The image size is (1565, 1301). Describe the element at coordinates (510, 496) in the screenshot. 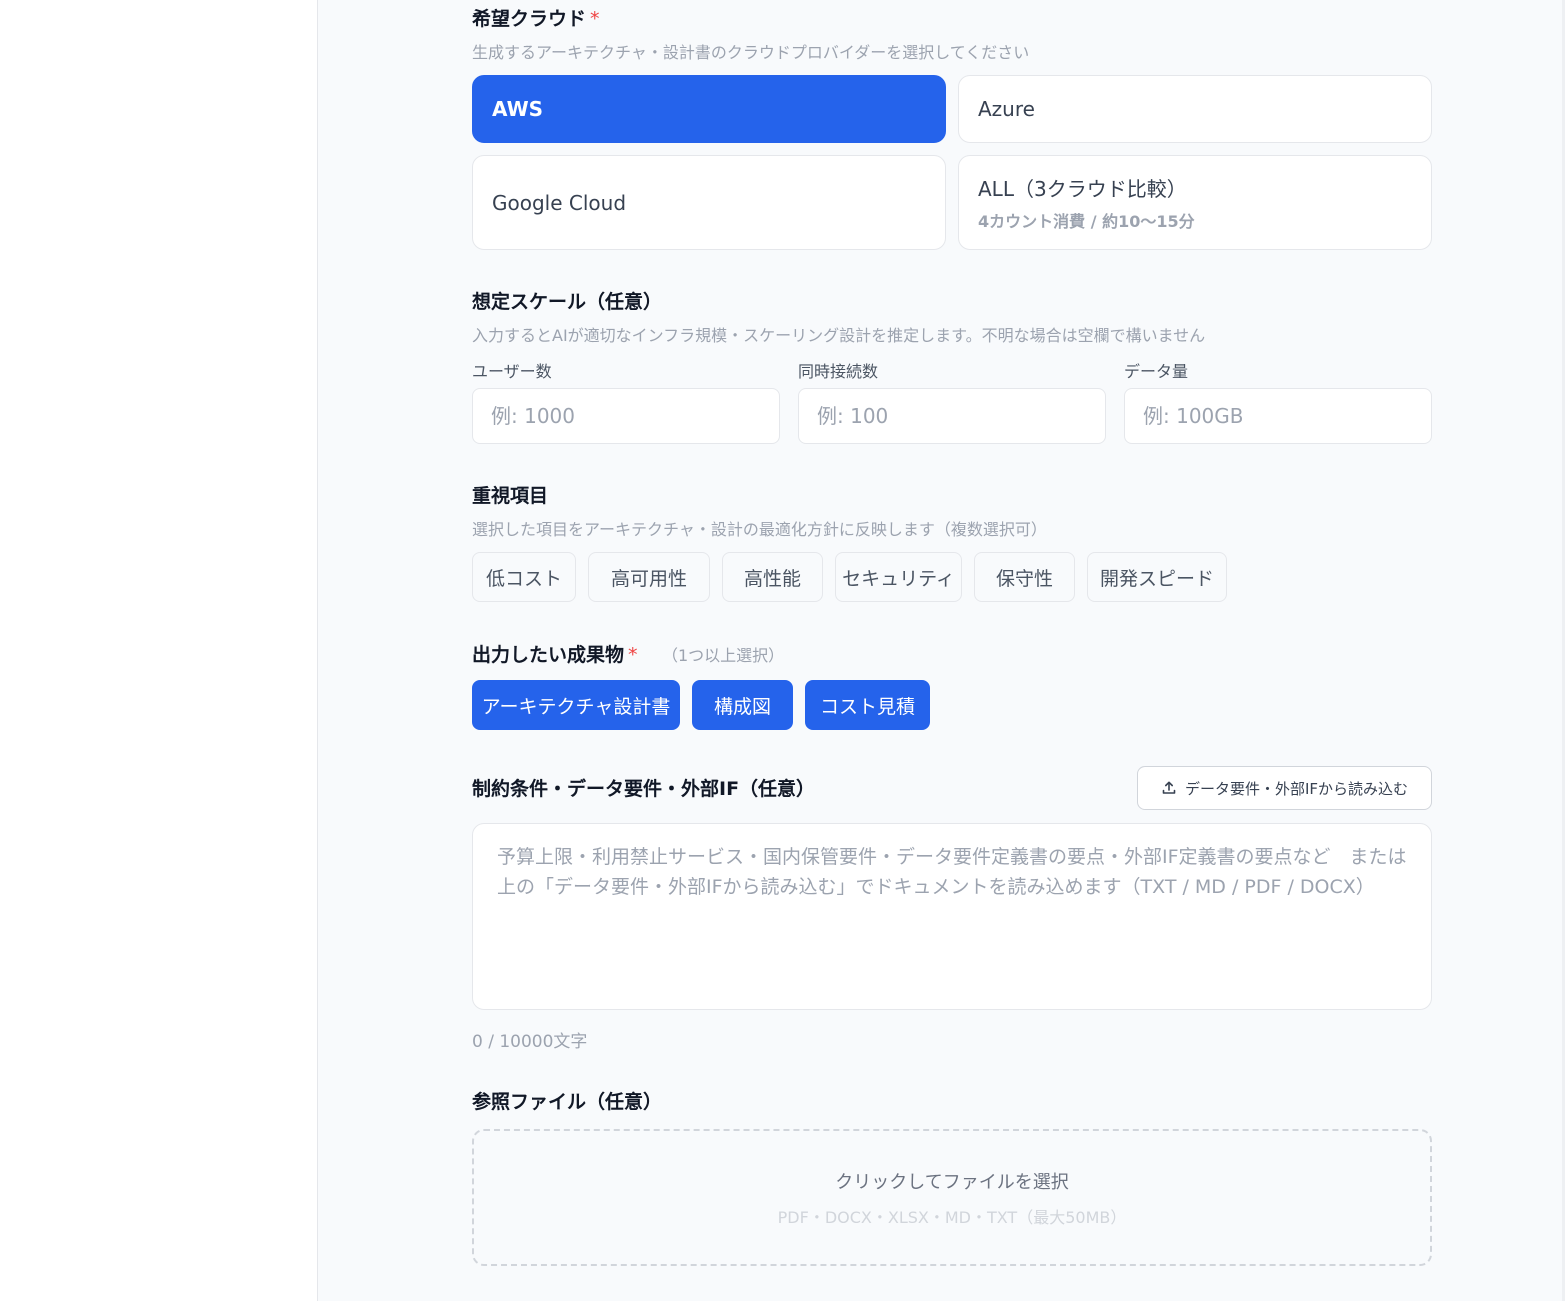

I see `priorities-label: 重視項目` at that location.